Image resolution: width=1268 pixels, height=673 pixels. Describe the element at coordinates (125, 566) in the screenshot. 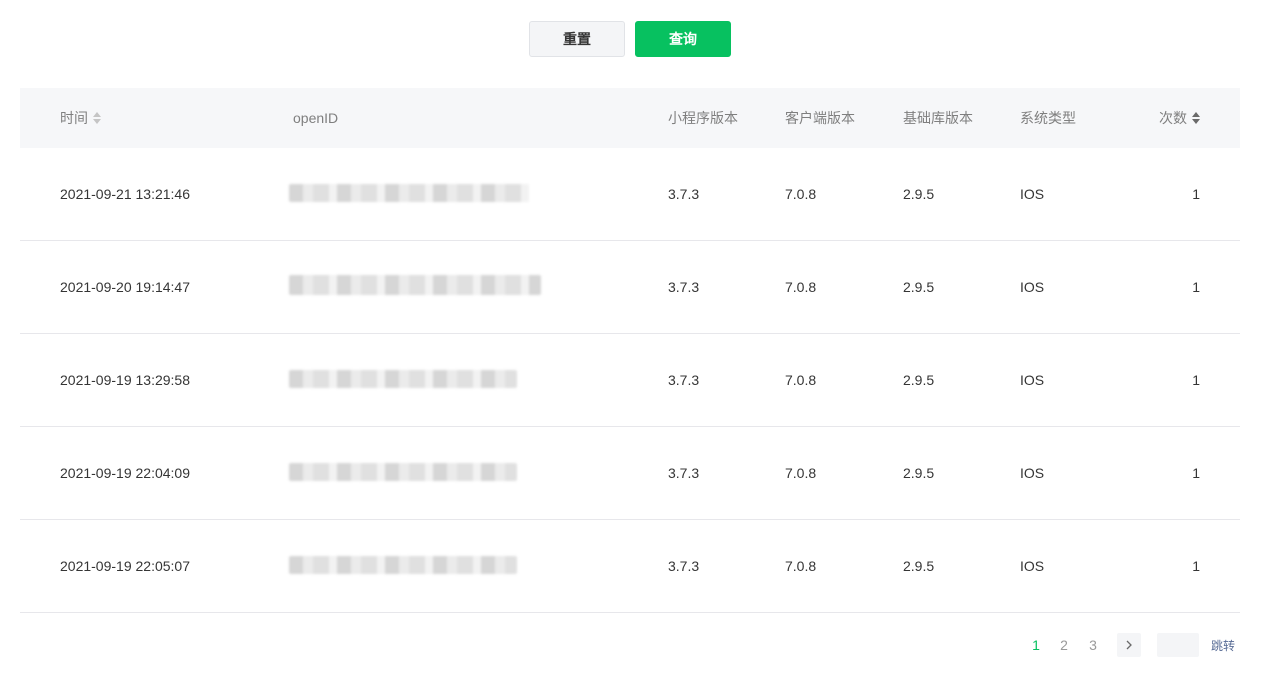

I see `cell-time: 2021-09-19 22:05:07` at that location.